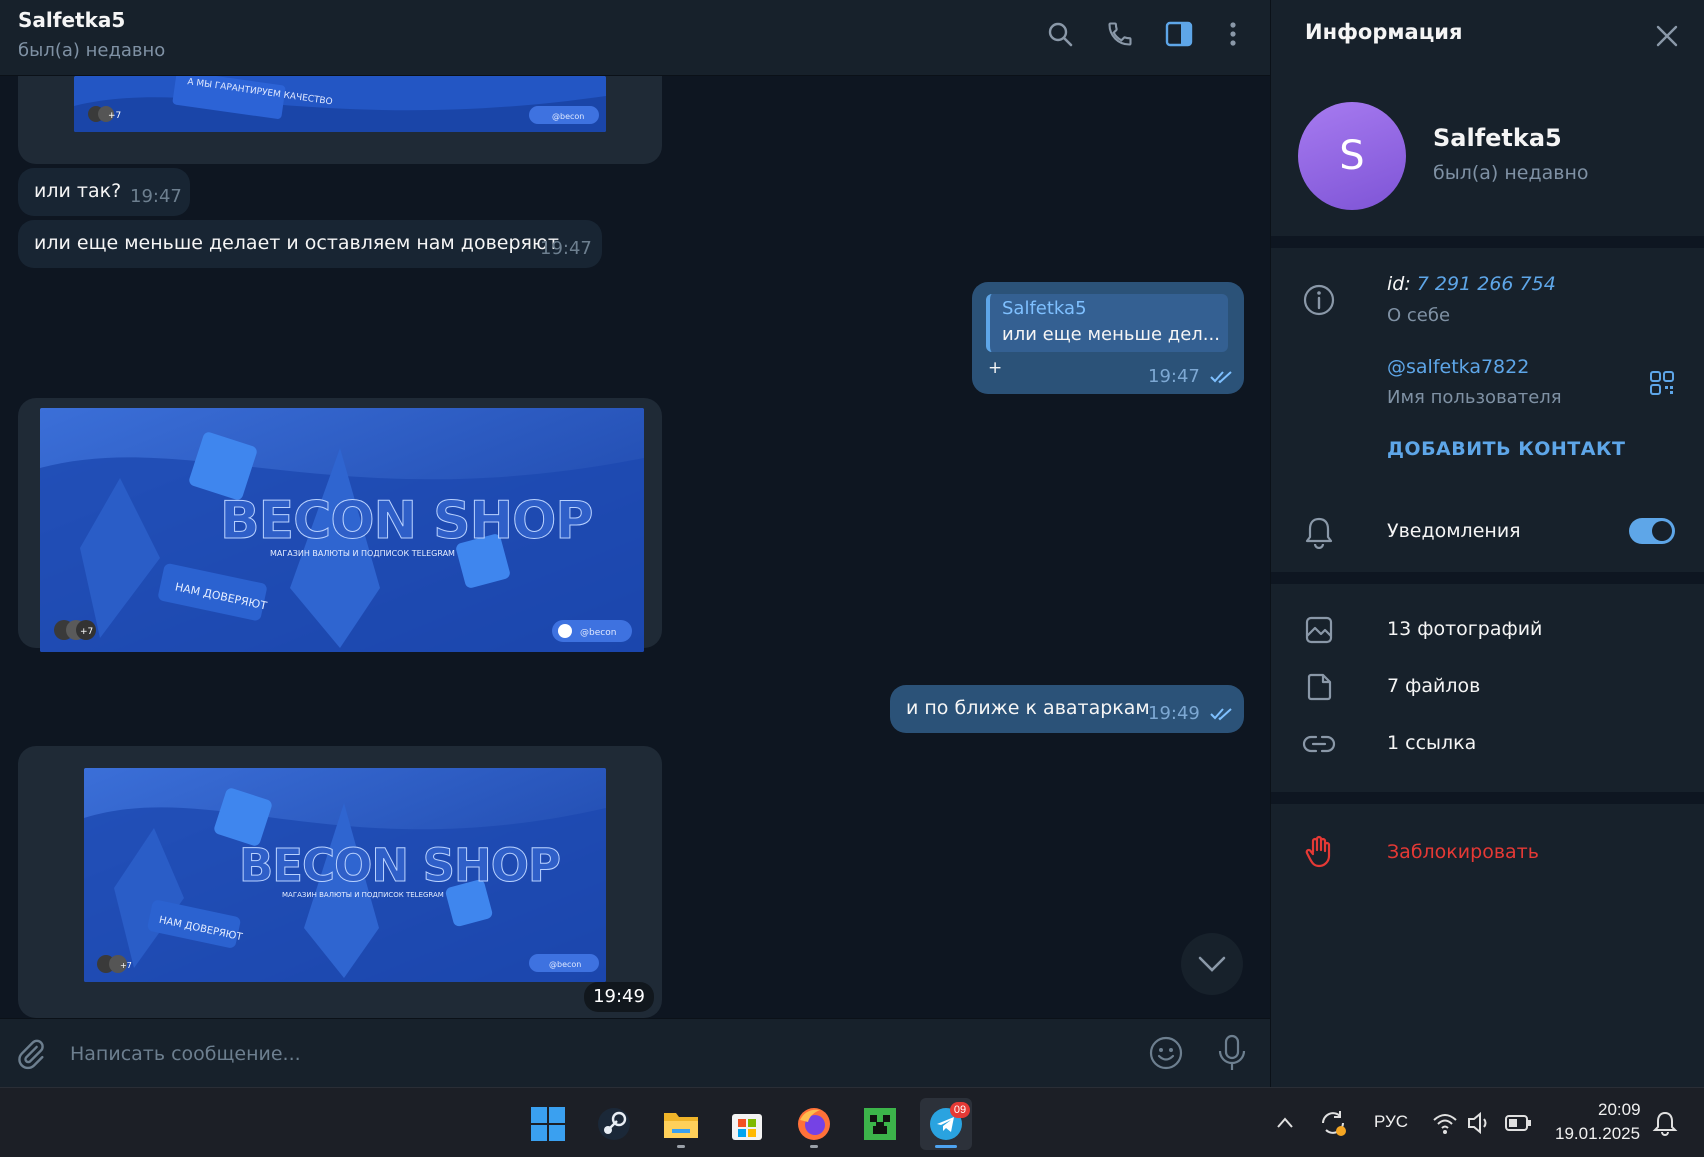  What do you see at coordinates (1511, 173) in the screenshot?
I see `profile-status: был(а) недавно` at bounding box center [1511, 173].